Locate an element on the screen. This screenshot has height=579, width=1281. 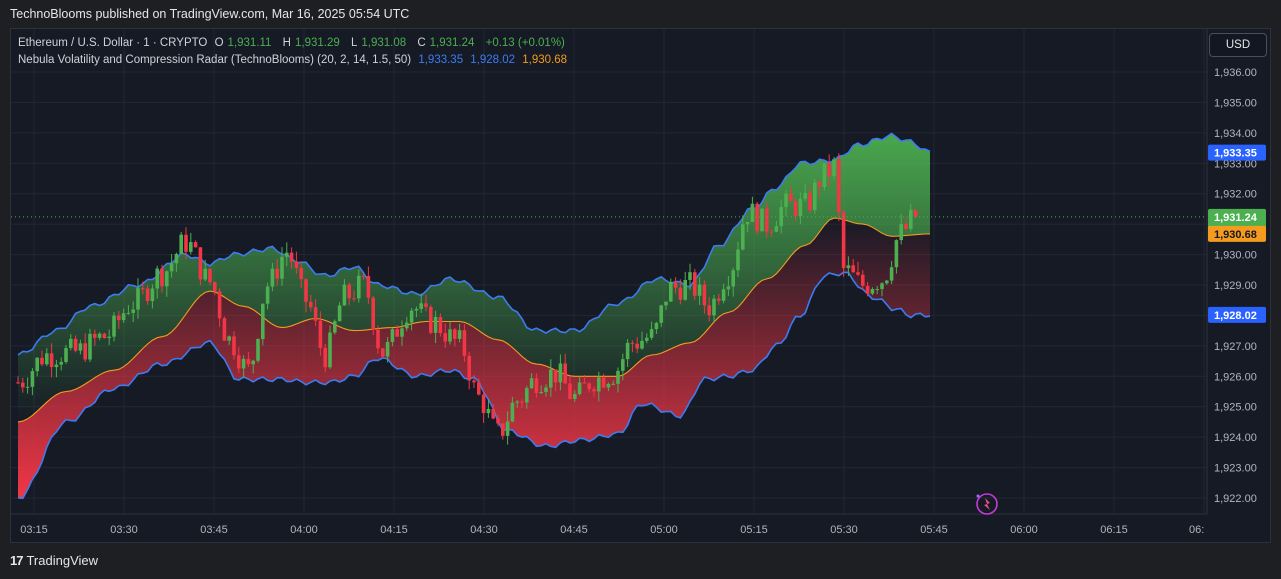
price-tag: 1,930.68 is located at coordinates (1237, 233).